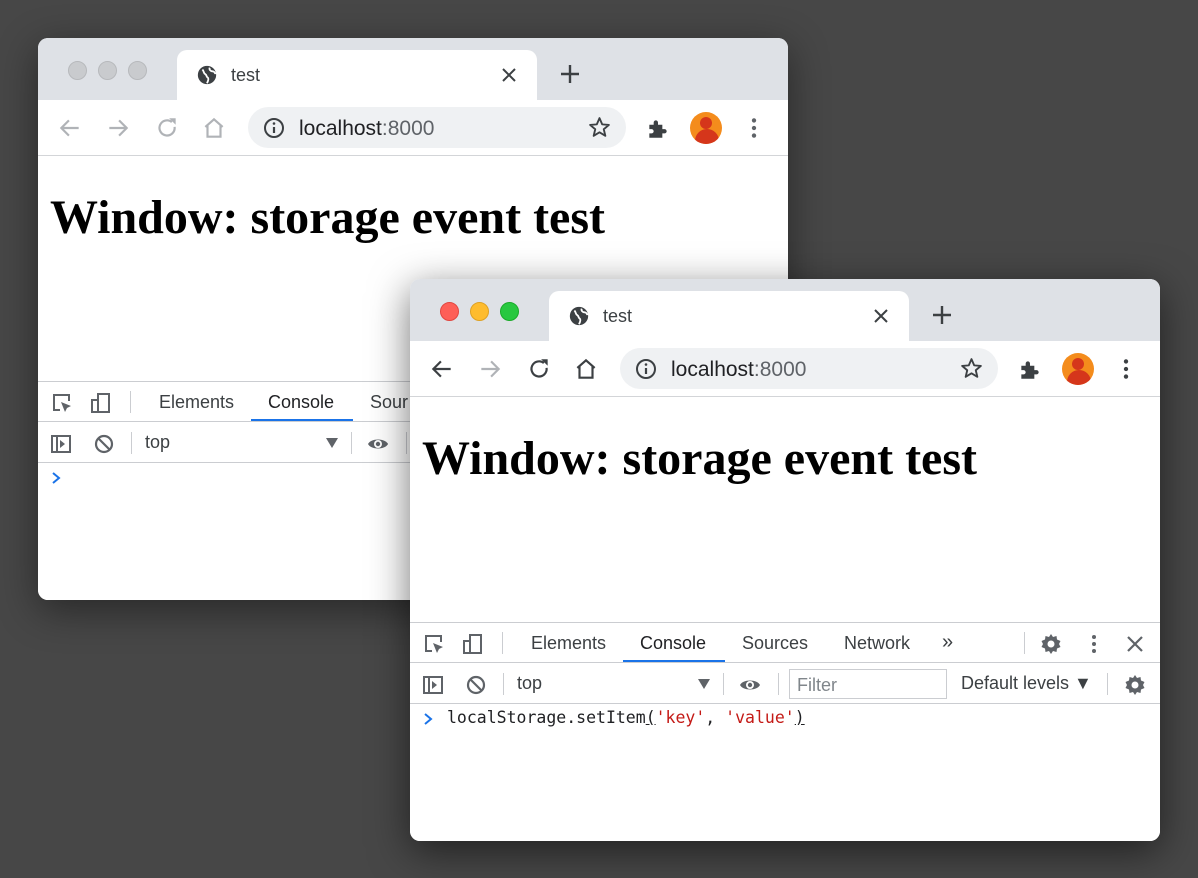 This screenshot has width=1198, height=878. What do you see at coordinates (785, 684) in the screenshot?
I see `console-toolbar: top Filter Default levels ▼` at bounding box center [785, 684].